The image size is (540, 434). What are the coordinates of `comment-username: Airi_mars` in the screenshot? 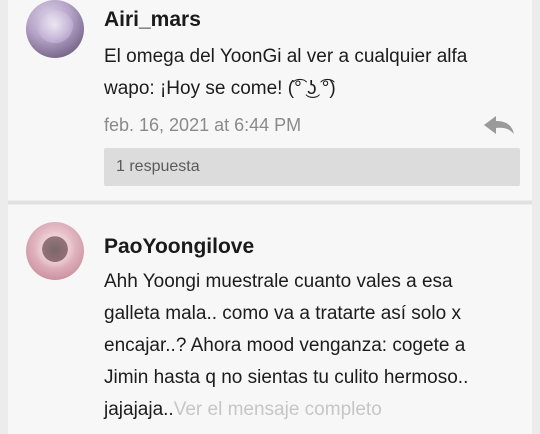 It's located at (152, 20).